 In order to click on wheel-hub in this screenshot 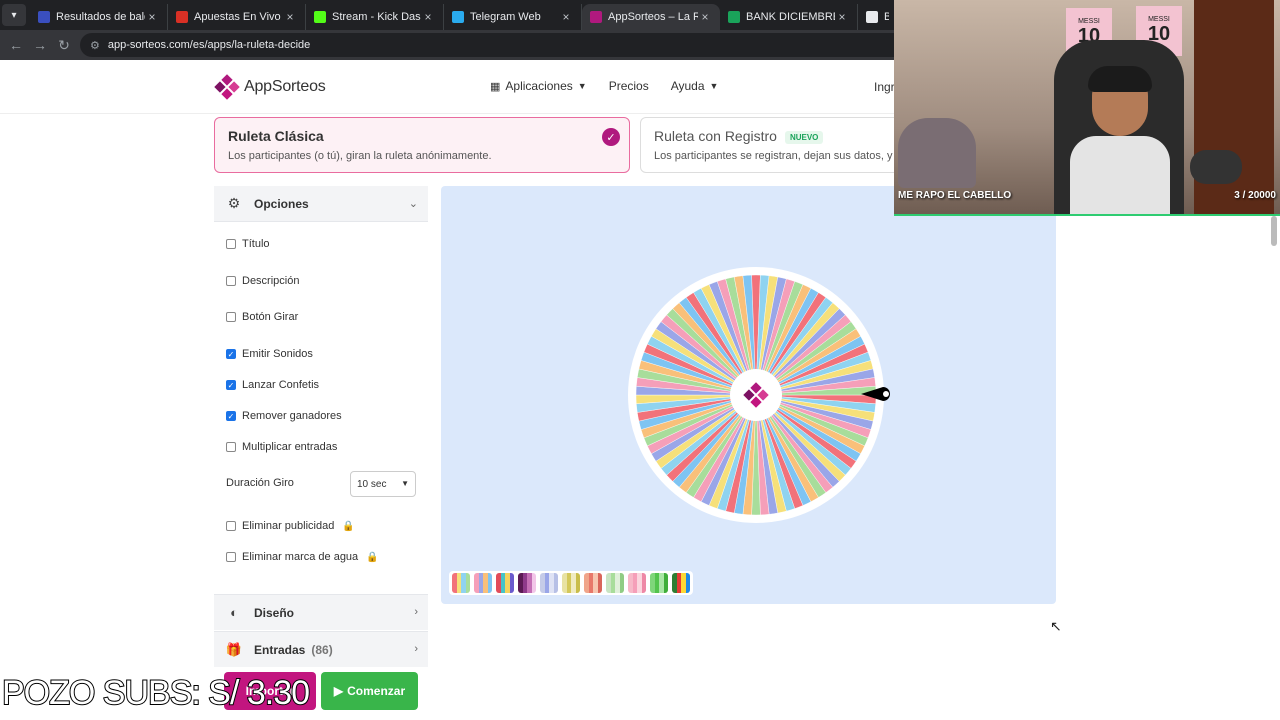, I will do `click(756, 395)`.